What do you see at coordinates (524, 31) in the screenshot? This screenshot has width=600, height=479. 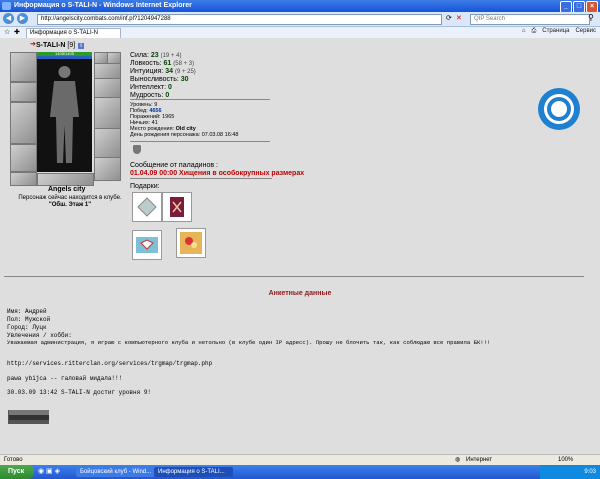 I see `home-icon: ⌂` at bounding box center [524, 31].